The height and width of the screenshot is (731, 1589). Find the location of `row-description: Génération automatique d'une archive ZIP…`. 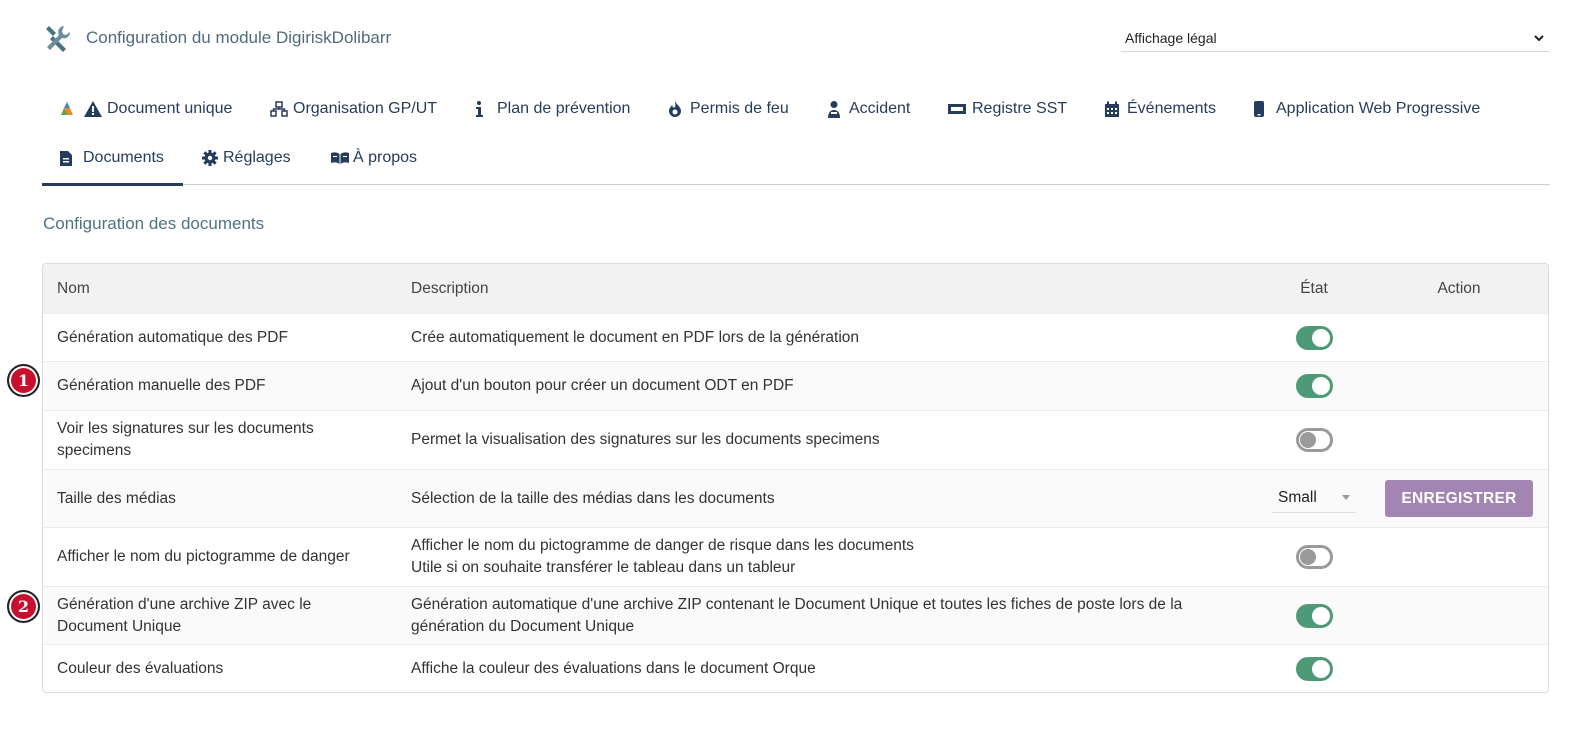

row-description: Génération automatique d'une archive ZIP… is located at coordinates (797, 615).